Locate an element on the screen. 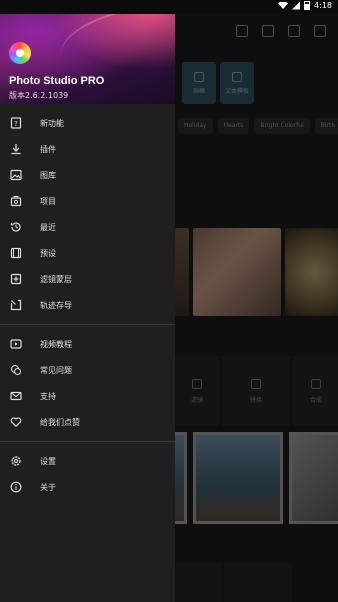 This screenshot has width=338, height=602. menu-item-faq: 常见问题 is located at coordinates (87, 370).